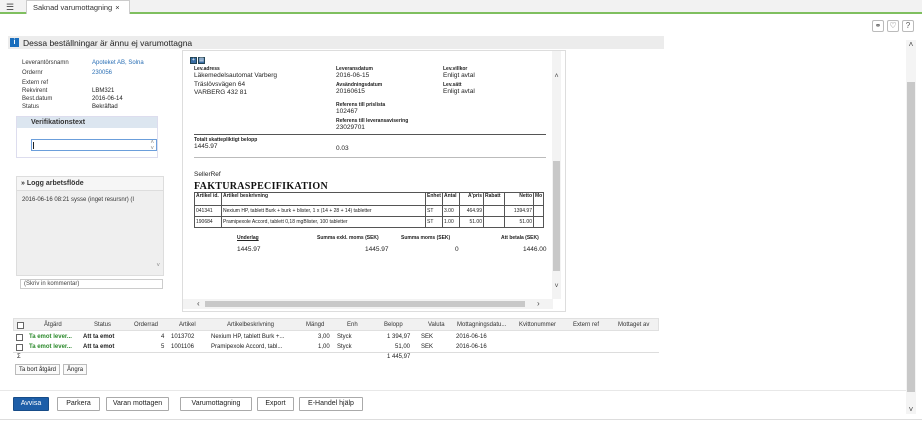 This screenshot has height=429, width=922. What do you see at coordinates (163, 337) in the screenshot?
I see `orderrad-cell: 4` at bounding box center [163, 337].